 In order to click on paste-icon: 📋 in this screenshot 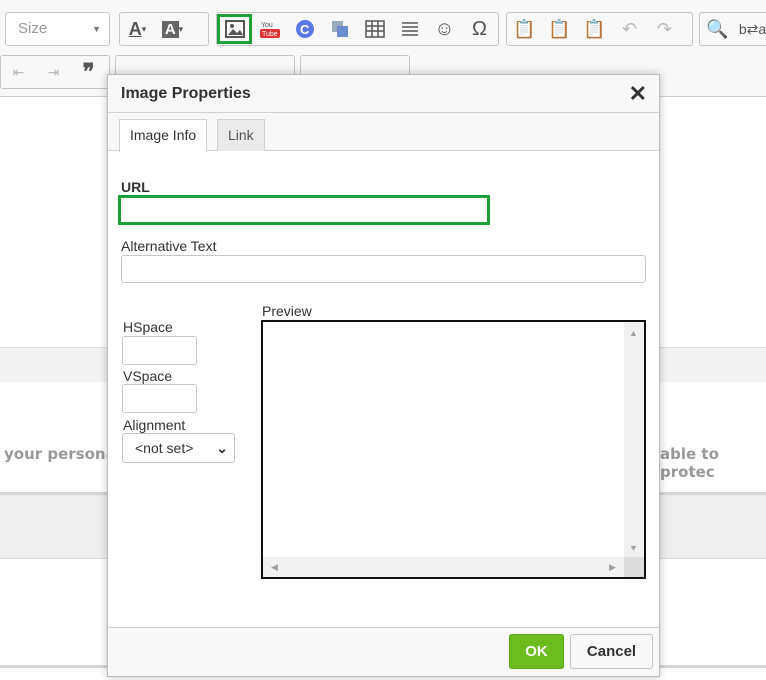, I will do `click(524, 28)`.